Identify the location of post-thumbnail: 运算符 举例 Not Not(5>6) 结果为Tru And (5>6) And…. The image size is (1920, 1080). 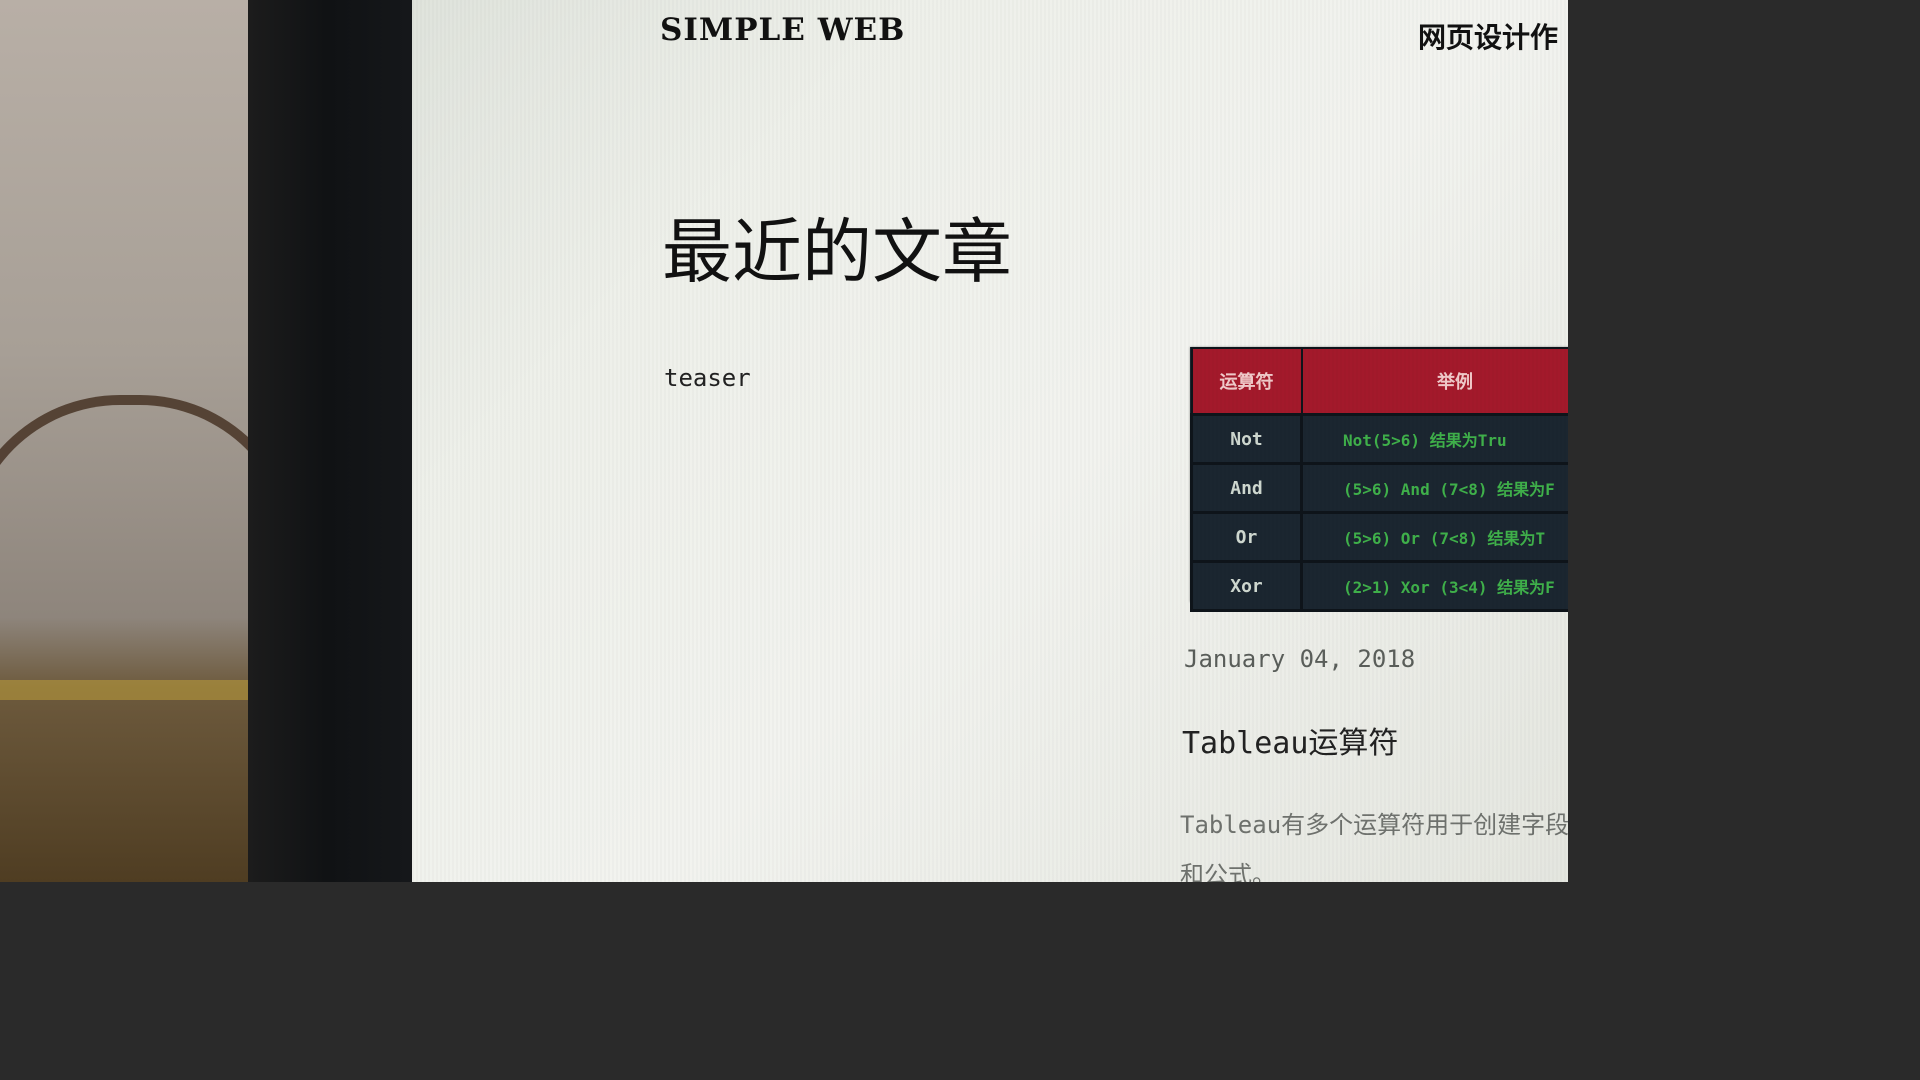
(1379, 479).